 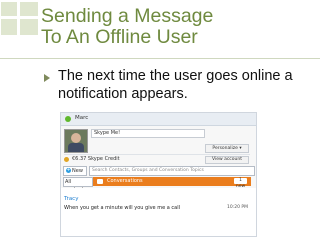 I want to click on avatar, so click(x=76, y=141).